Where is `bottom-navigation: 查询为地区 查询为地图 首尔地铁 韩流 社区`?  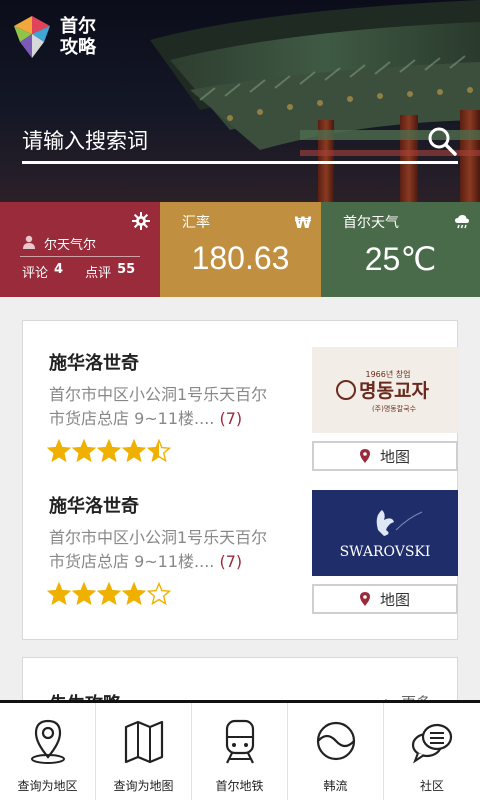
bottom-navigation: 查询为地区 查询为地图 首尔地铁 韩流 社区 is located at coordinates (240, 750).